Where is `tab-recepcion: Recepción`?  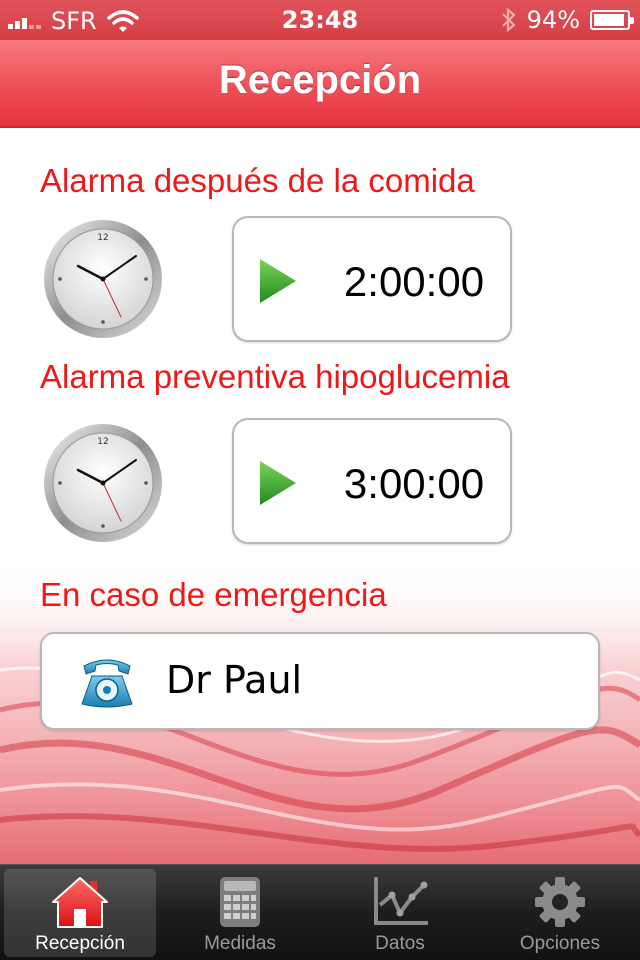
tab-recepcion: Recepción is located at coordinates (80, 913).